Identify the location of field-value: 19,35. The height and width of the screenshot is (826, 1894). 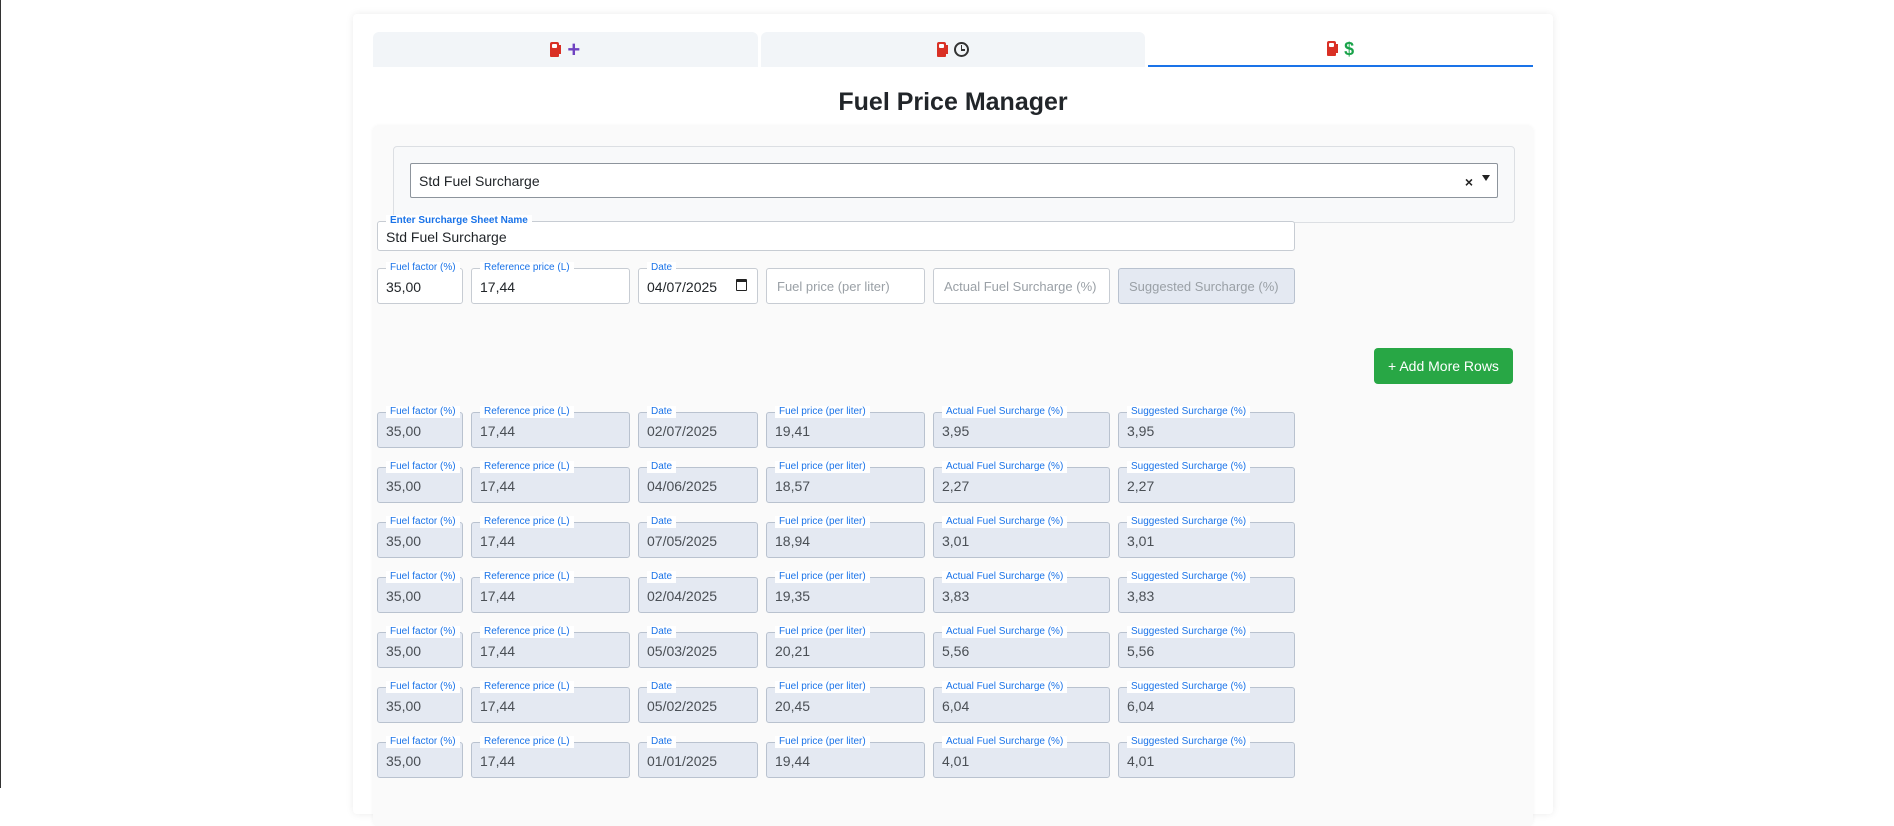
(793, 596).